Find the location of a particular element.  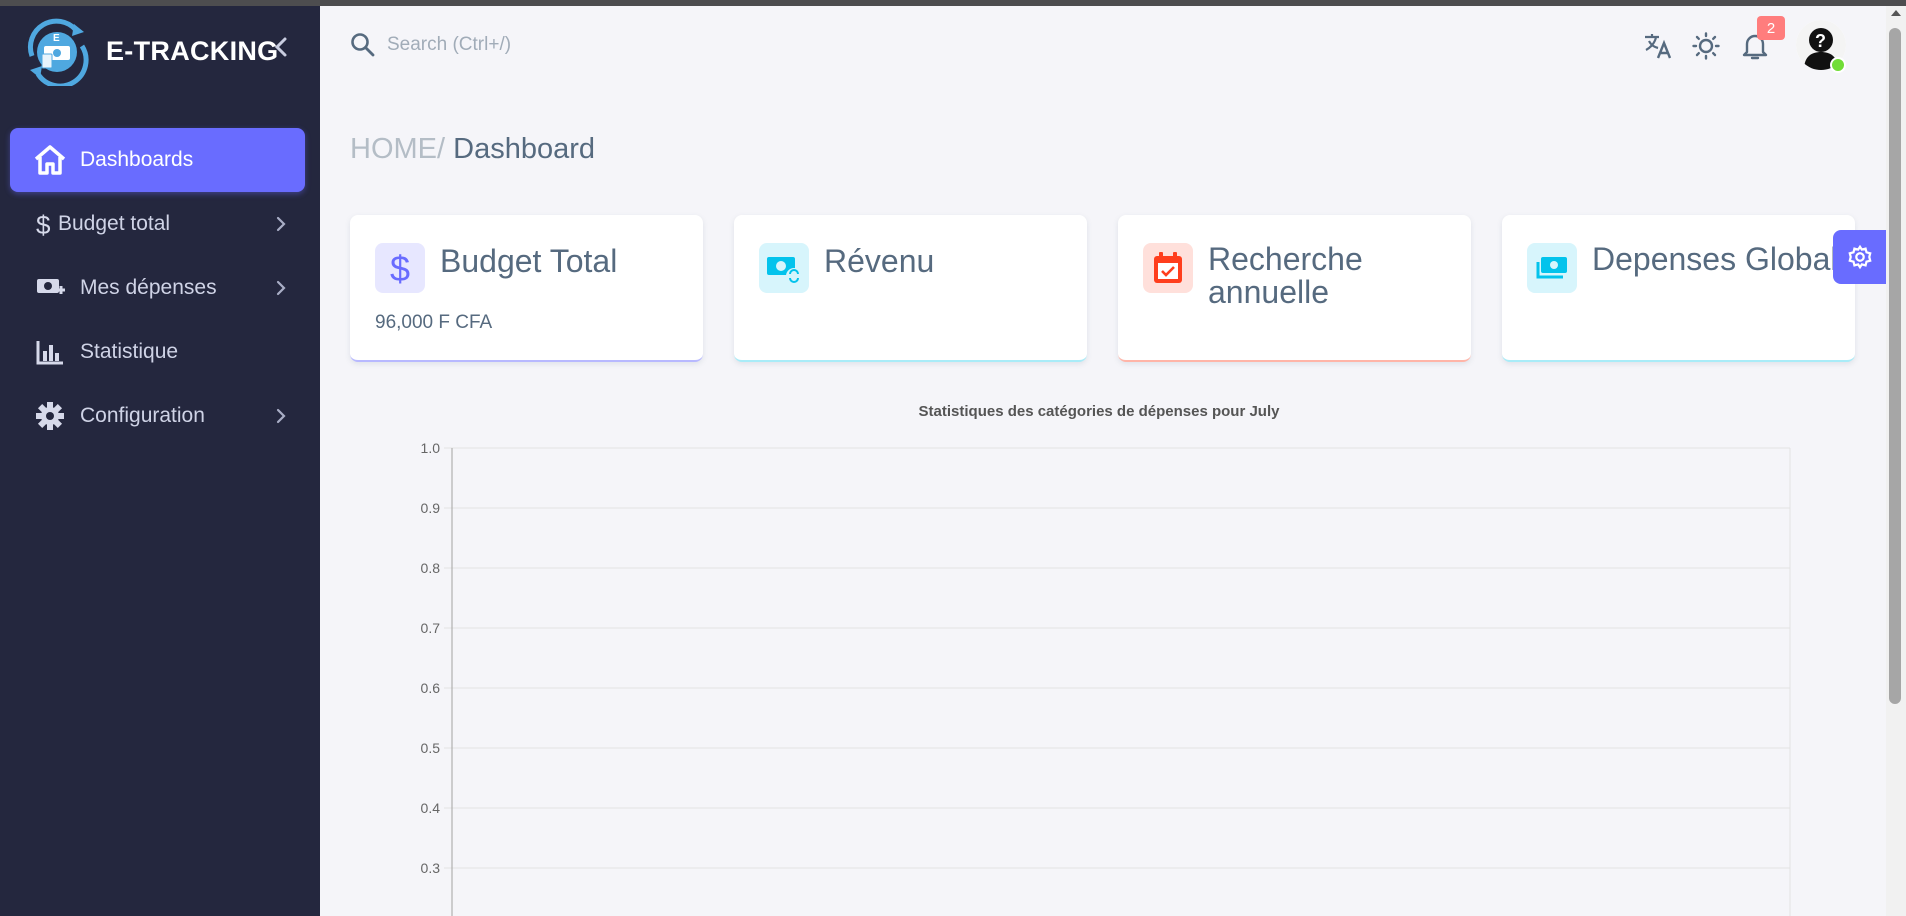

sidebar-item-budget-total: $ Budget total is located at coordinates (157, 224).